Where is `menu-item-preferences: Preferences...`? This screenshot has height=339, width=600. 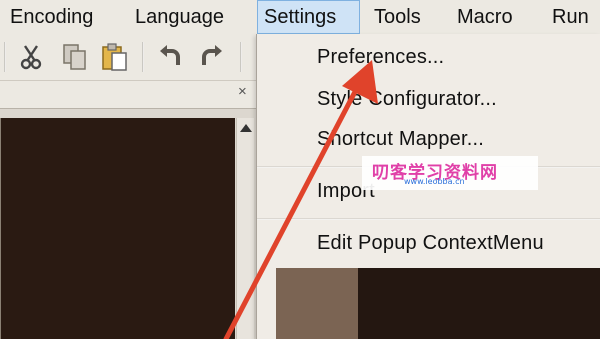 menu-item-preferences: Preferences... is located at coordinates (380, 57).